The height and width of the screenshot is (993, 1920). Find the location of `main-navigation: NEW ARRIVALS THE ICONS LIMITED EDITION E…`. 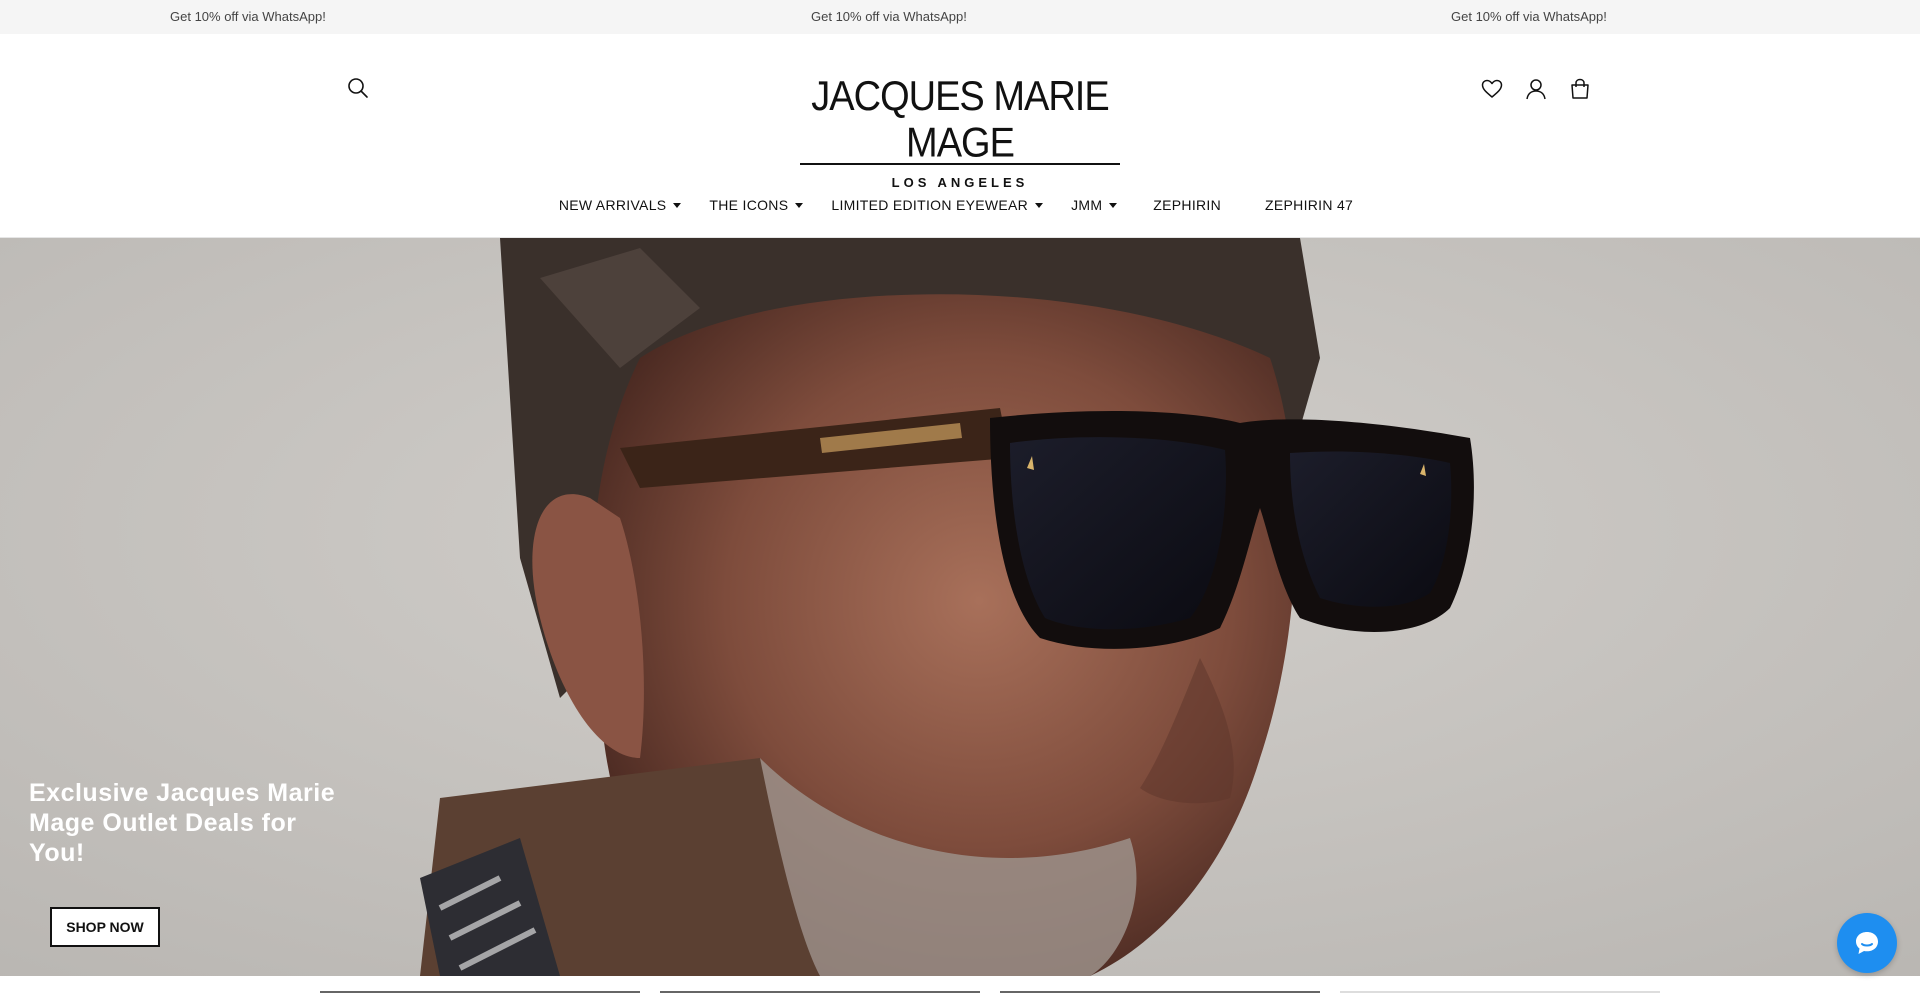

main-navigation: NEW ARRIVALS THE ICONS LIMITED EDITION E… is located at coordinates (960, 205).